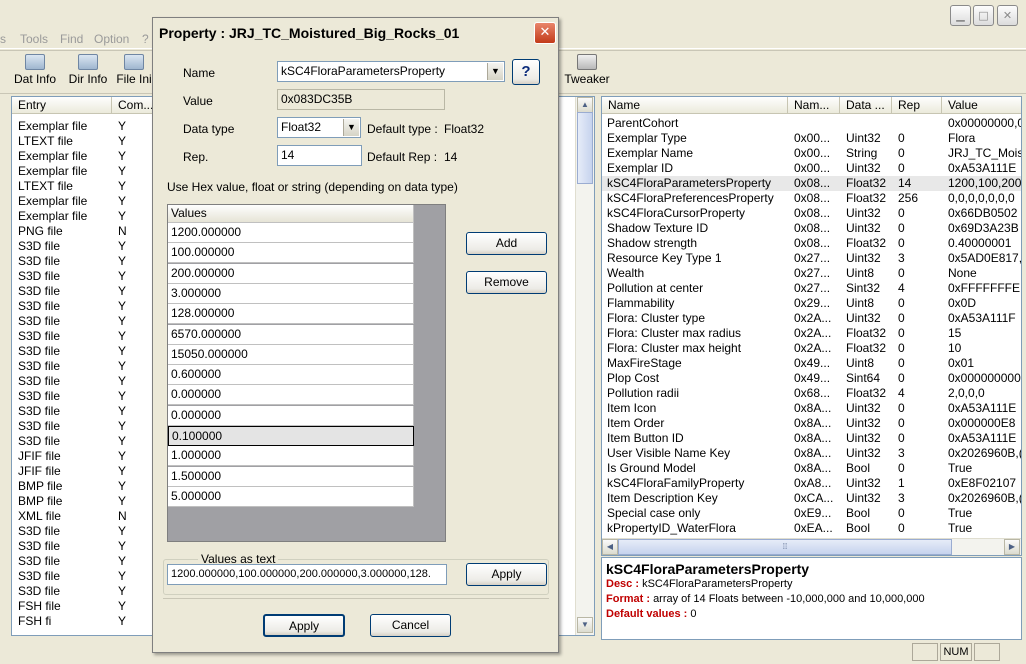 The height and width of the screenshot is (664, 1026). I want to click on column-header-rep: Rep, so click(917, 105).